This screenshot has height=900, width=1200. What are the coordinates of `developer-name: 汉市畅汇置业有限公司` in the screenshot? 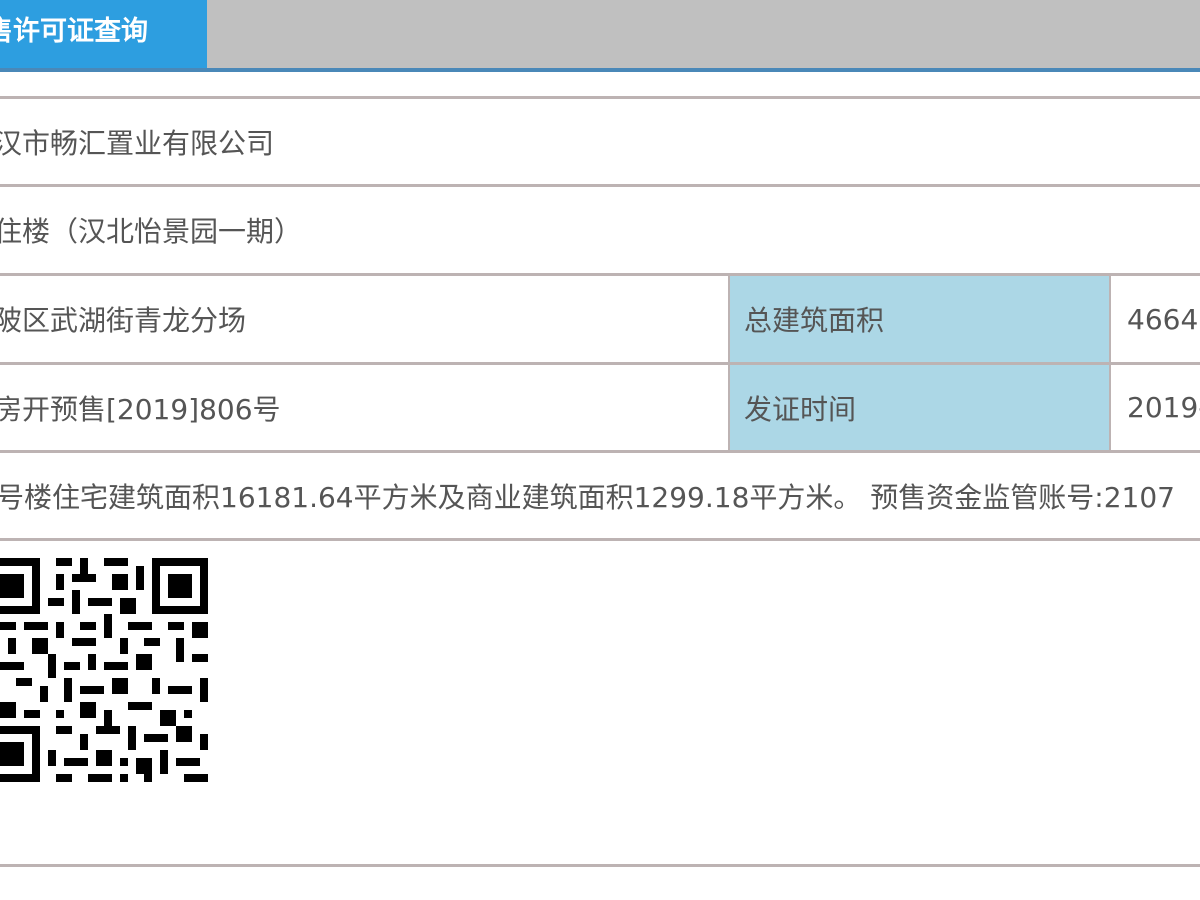 It's located at (137, 143).